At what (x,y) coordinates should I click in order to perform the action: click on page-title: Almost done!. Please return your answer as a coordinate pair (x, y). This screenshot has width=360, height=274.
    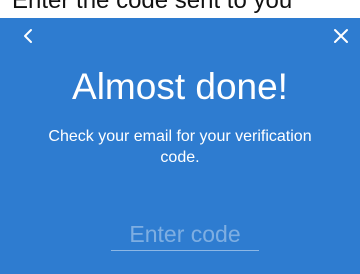
    Looking at the image, I should click on (180, 86).